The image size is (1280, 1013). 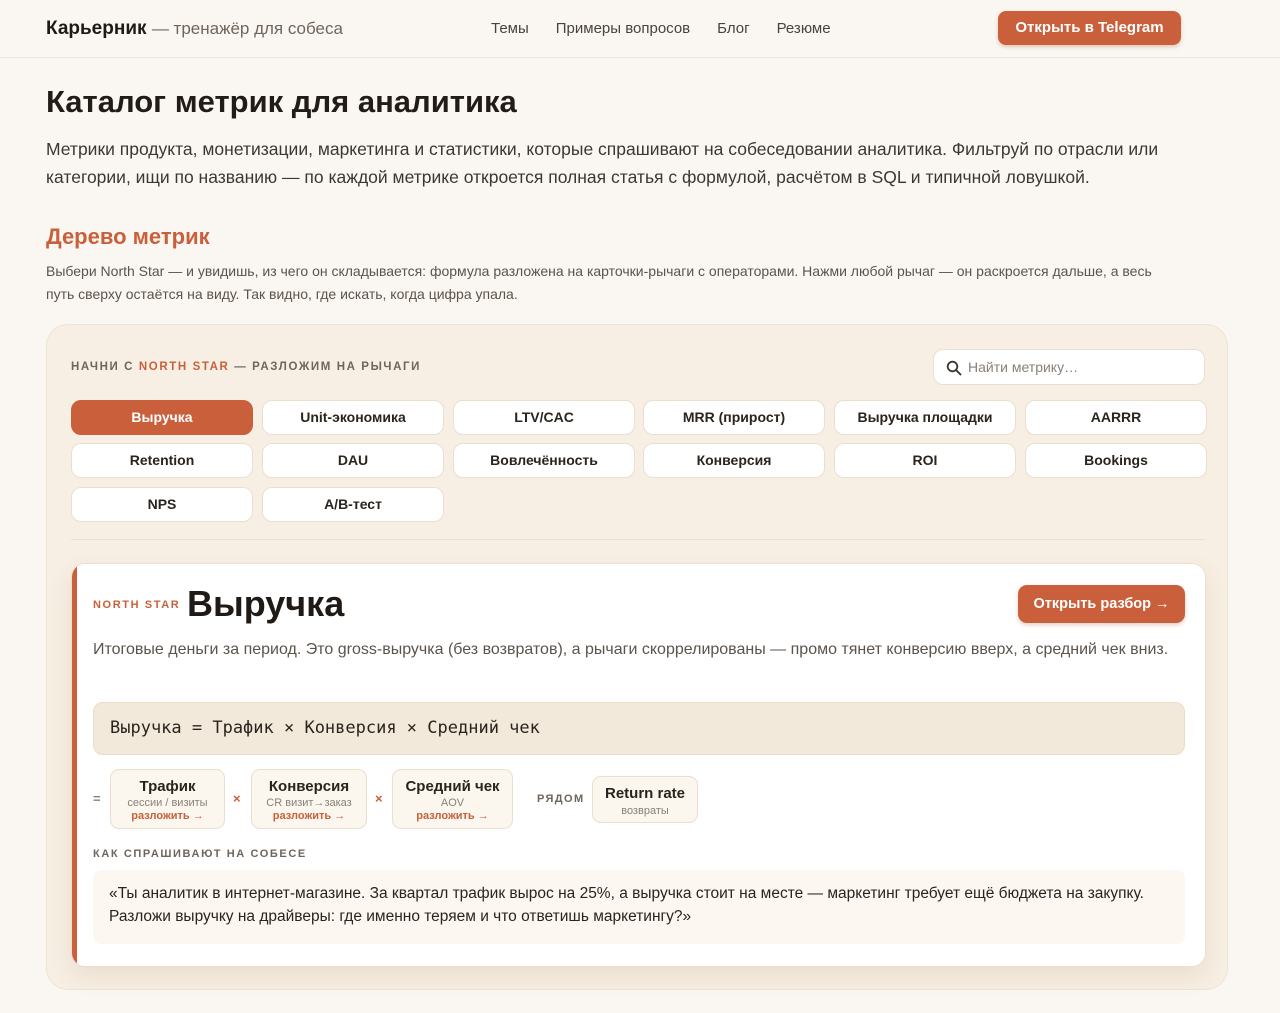 I want to click on lever-subtitle: возвраты, so click(x=645, y=811).